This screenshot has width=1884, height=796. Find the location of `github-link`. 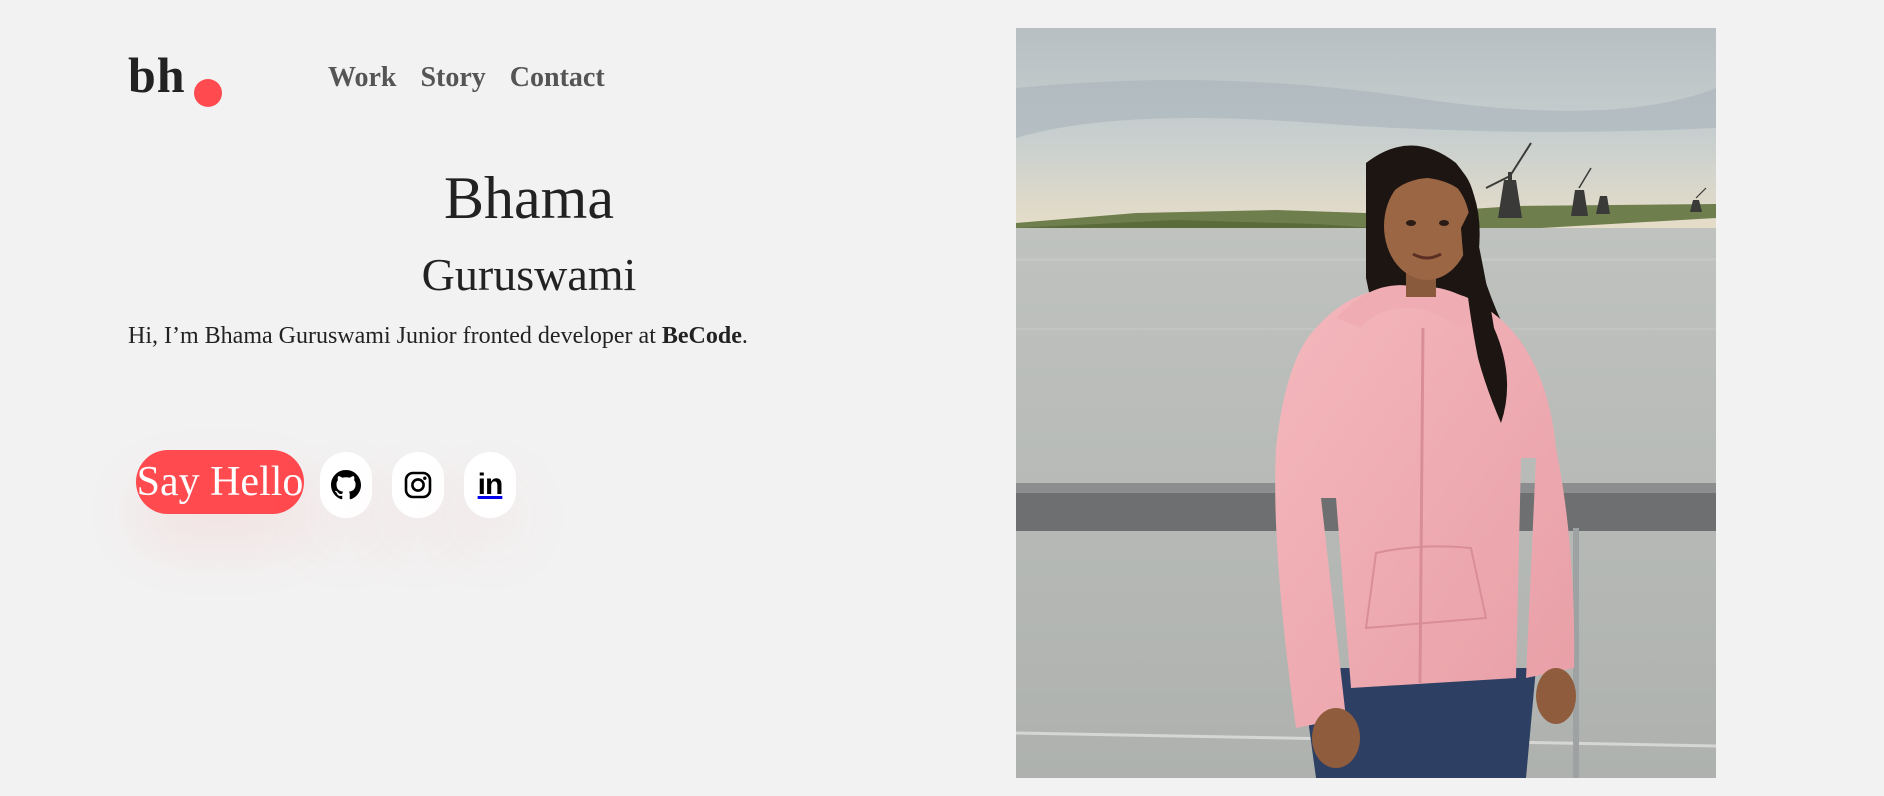

github-link is located at coordinates (346, 485).